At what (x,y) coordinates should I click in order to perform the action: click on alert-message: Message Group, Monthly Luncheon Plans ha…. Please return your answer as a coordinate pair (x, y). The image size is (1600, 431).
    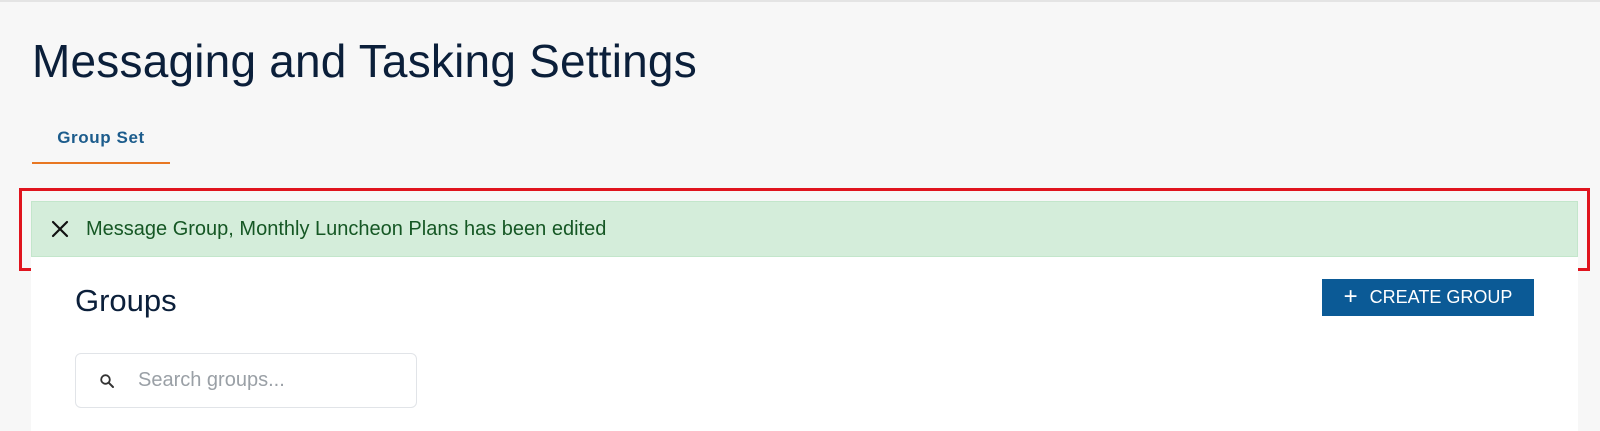
    Looking at the image, I should click on (346, 228).